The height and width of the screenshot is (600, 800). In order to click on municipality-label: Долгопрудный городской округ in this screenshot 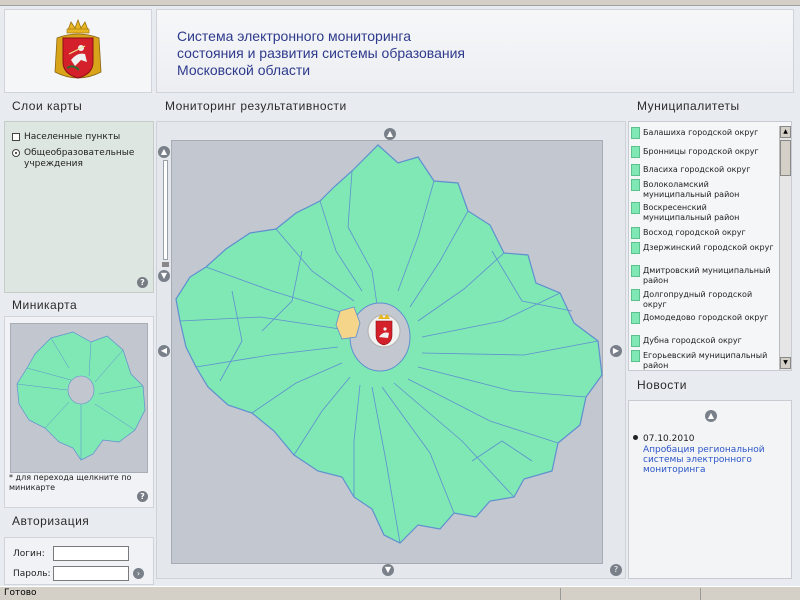, I will do `click(698, 299)`.